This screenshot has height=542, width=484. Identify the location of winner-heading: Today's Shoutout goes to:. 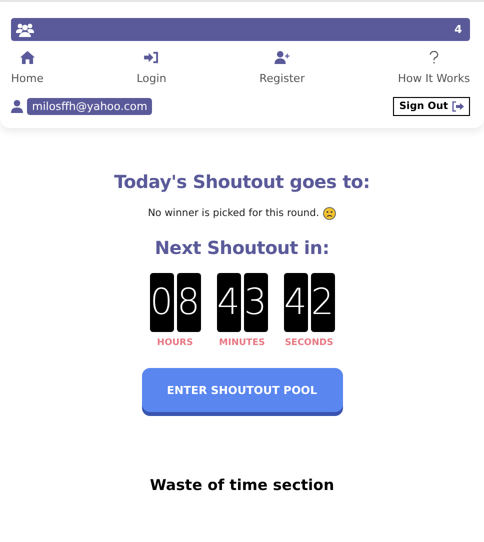
(242, 182).